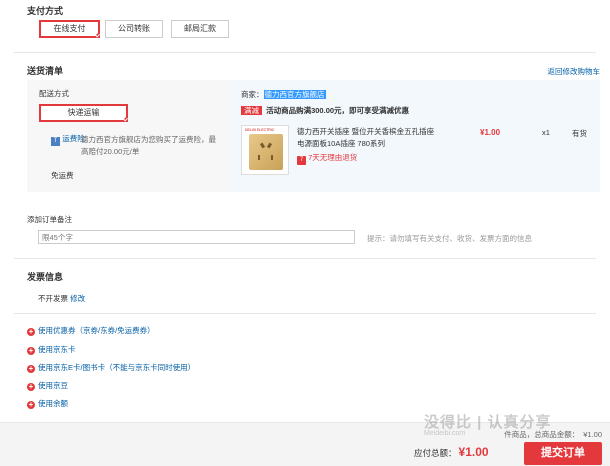 This screenshot has height=466, width=610. I want to click on remark-input, so click(196, 237).